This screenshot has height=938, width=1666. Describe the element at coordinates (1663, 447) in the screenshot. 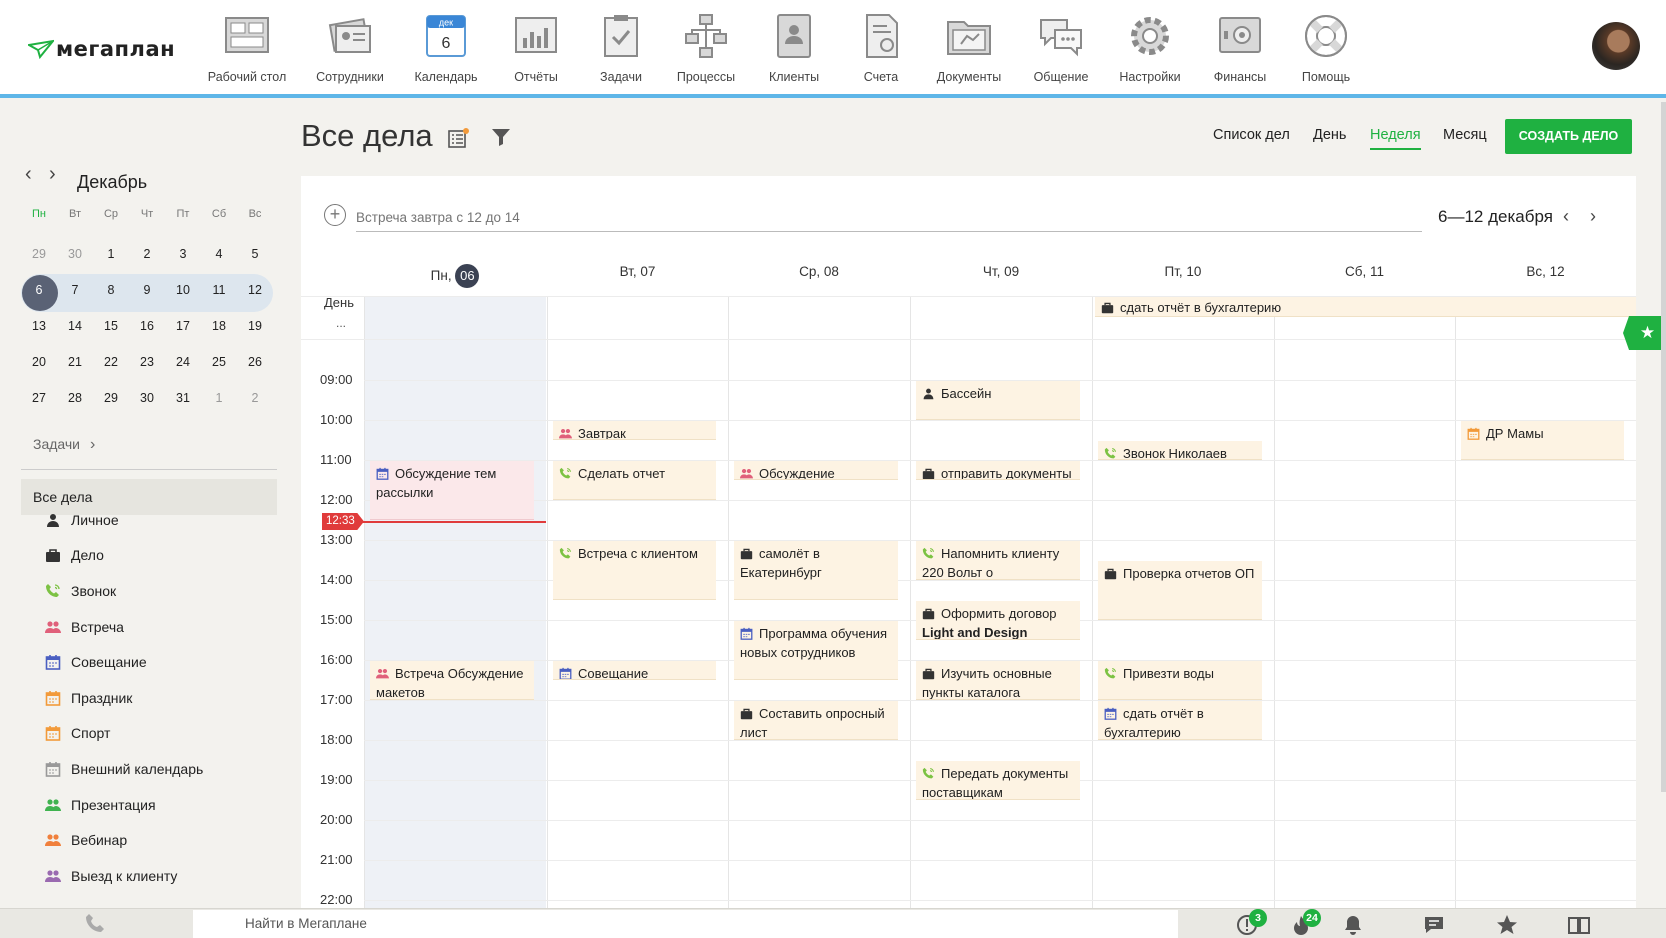

I see `page-scrollbar` at that location.